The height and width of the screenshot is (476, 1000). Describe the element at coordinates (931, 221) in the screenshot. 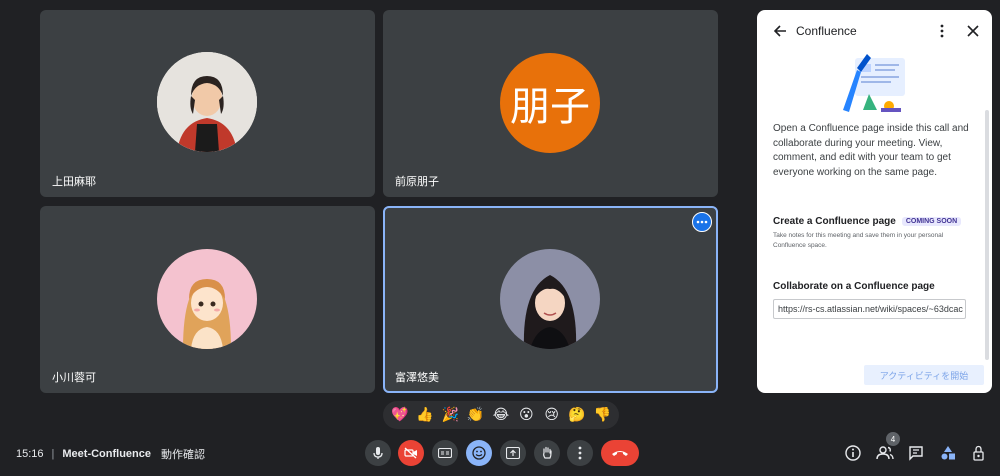

I see `coming-soon-badge: COMING SOON` at that location.